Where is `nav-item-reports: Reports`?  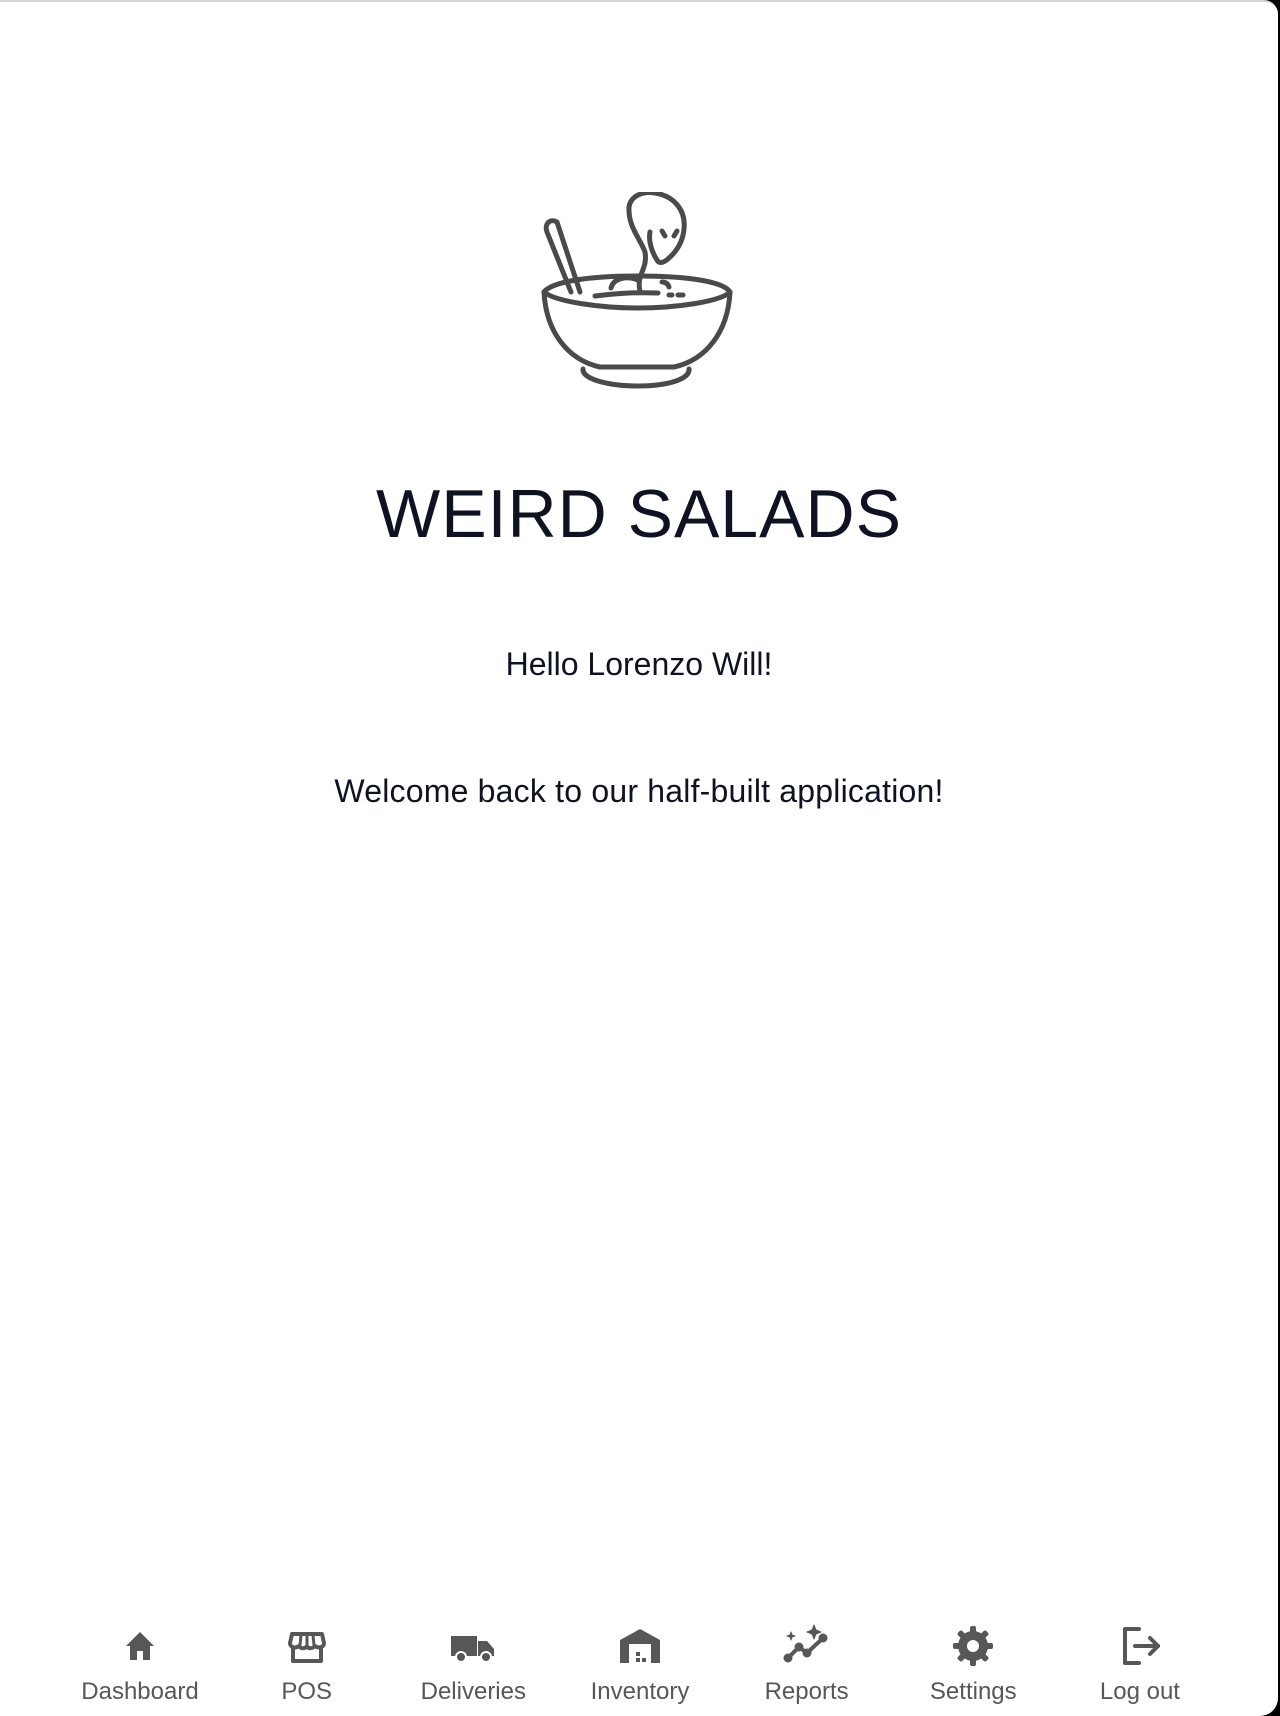 nav-item-reports: Reports is located at coordinates (807, 1664).